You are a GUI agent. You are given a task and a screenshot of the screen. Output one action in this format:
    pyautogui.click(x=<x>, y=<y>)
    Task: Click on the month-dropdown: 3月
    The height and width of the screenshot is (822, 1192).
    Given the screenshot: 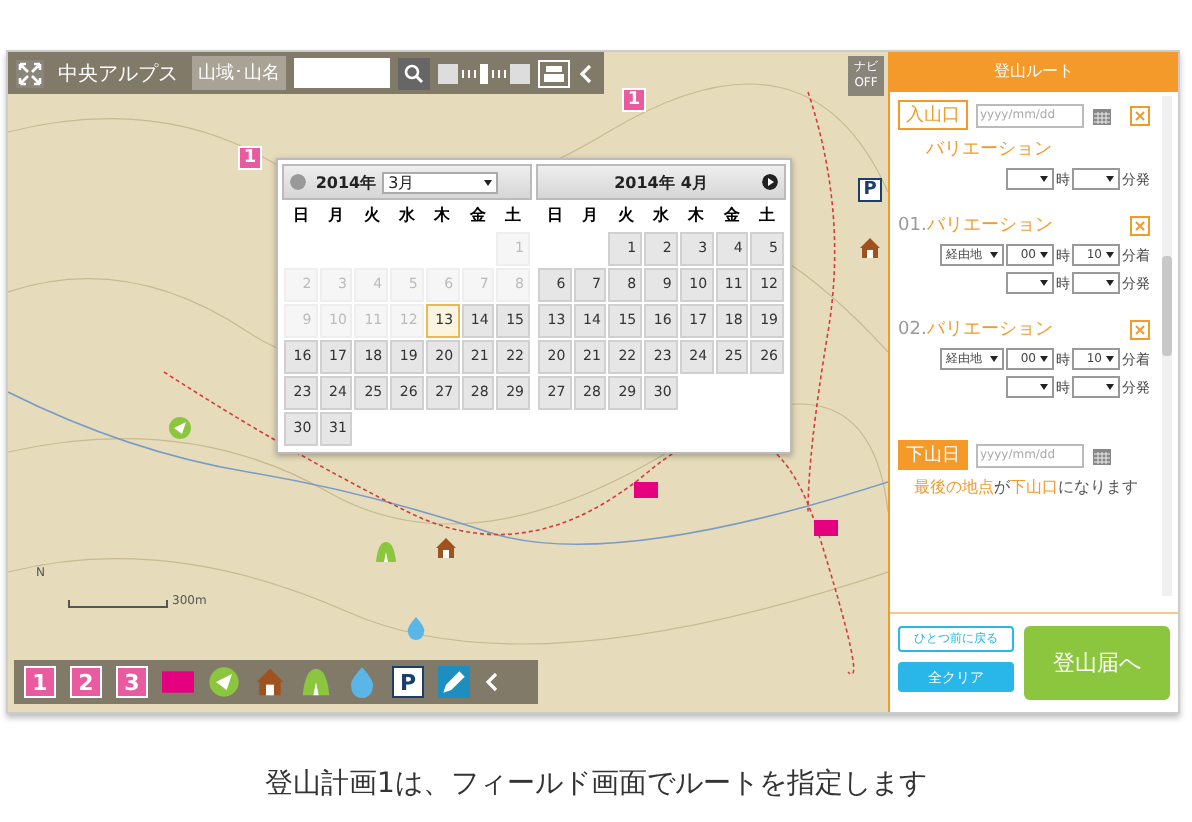 What is the action you would take?
    pyautogui.click(x=440, y=182)
    